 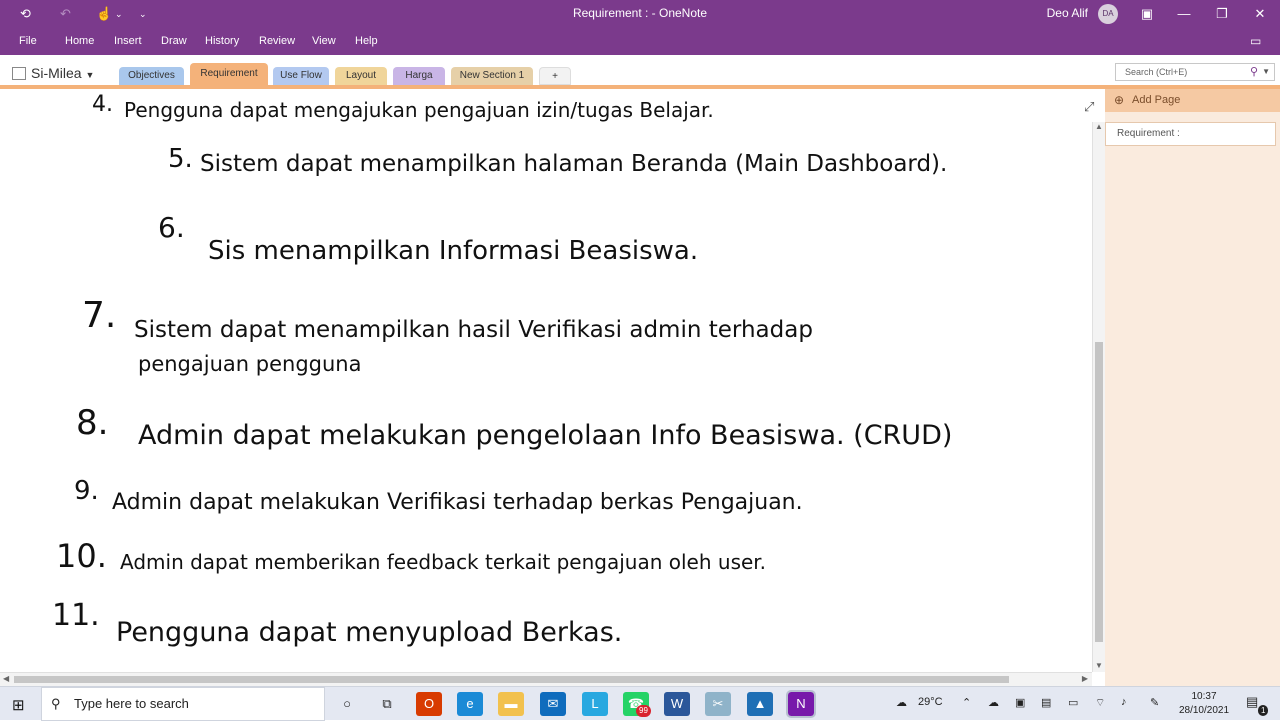 I want to click on office-icon: O, so click(x=429, y=704).